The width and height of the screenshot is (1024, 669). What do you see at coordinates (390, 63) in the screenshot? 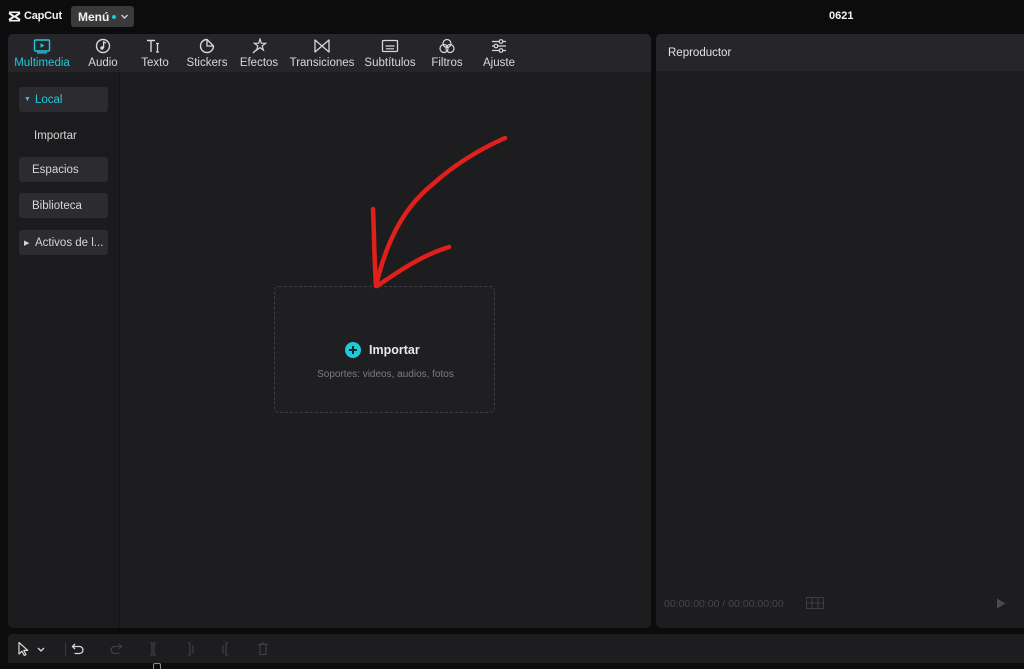
I see `tab-label: Subtítulos` at bounding box center [390, 63].